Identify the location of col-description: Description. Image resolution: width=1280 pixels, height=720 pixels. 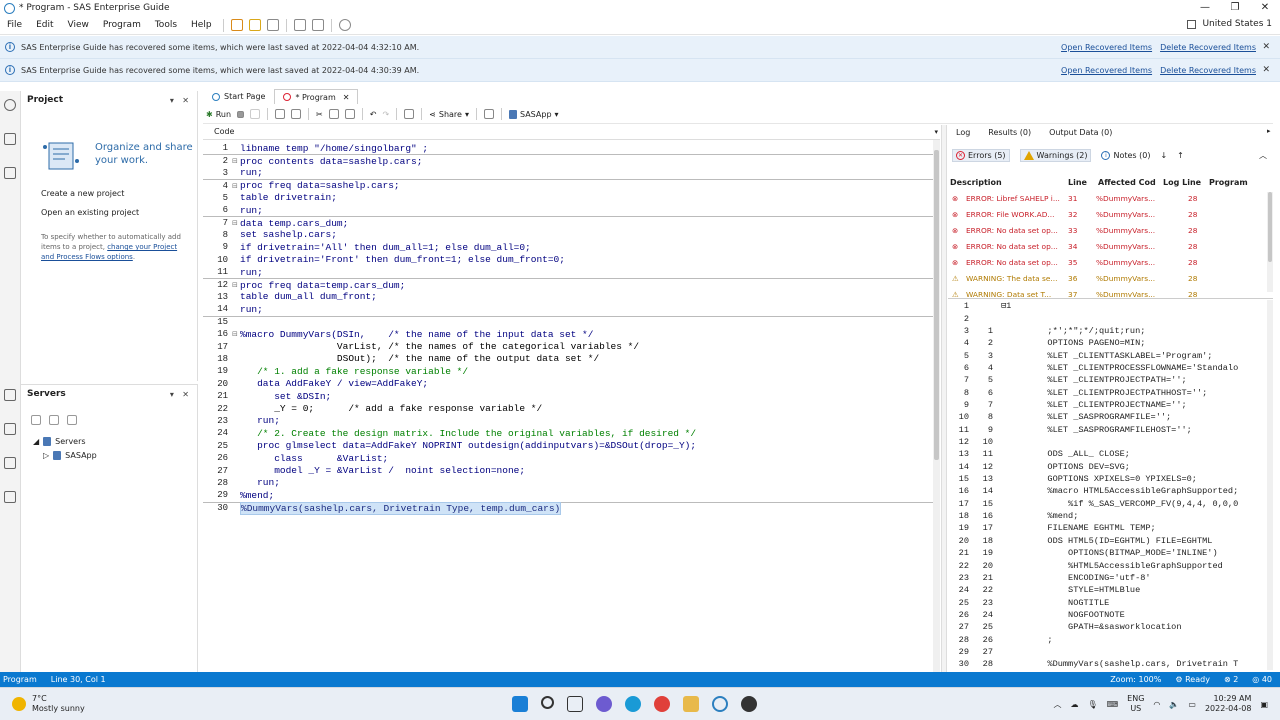
(976, 182).